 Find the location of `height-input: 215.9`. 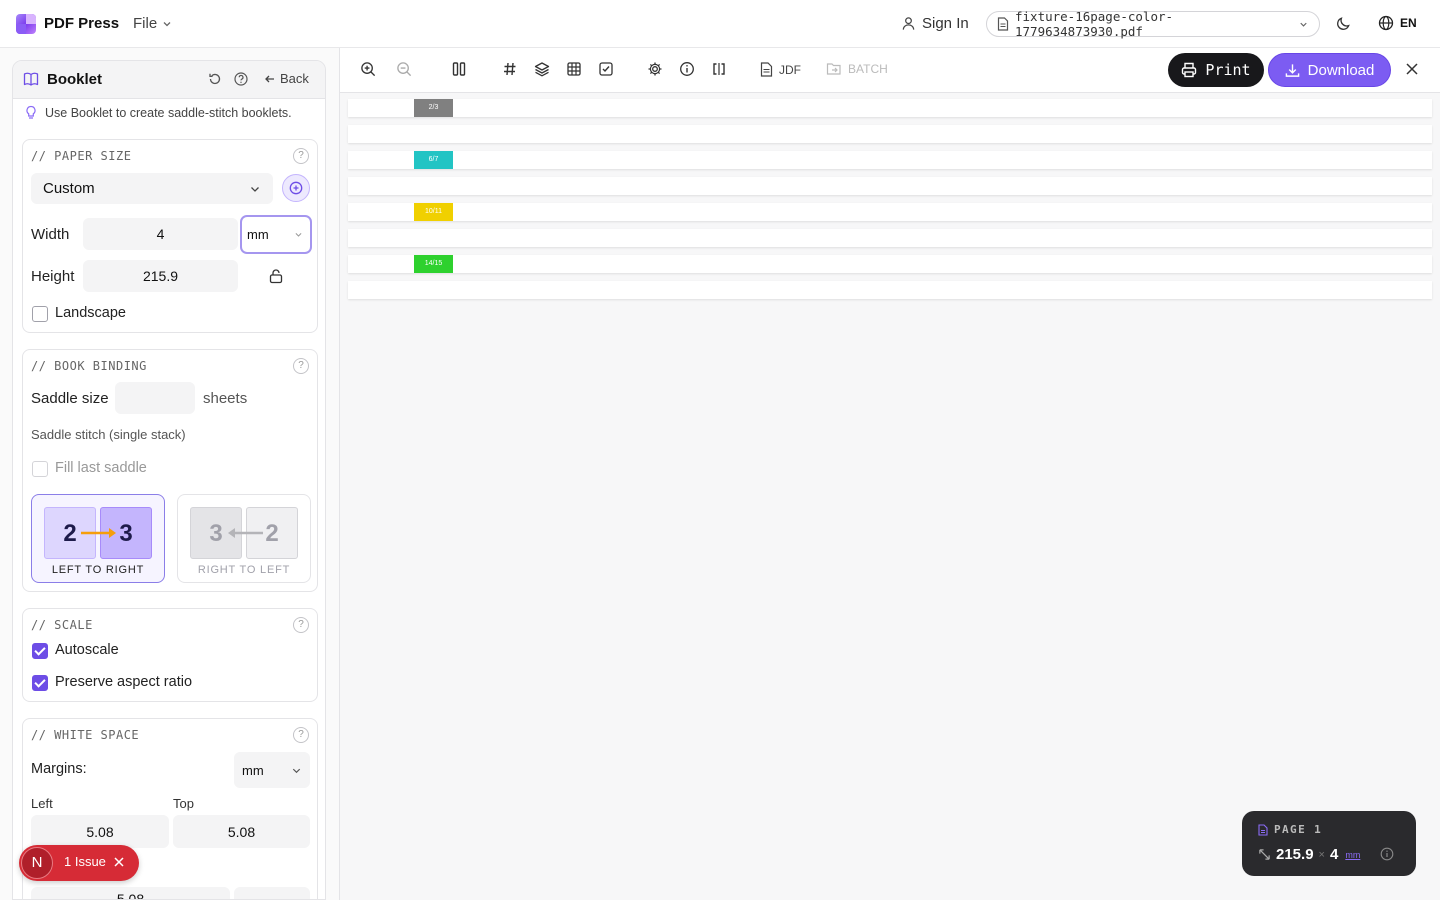

height-input: 215.9 is located at coordinates (160, 276).